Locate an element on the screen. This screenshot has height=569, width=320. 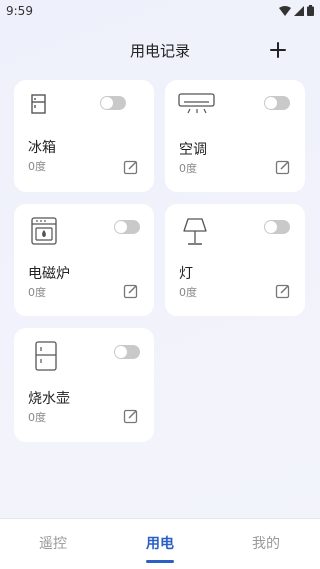
status-bar: 9:59 is located at coordinates (160, 12).